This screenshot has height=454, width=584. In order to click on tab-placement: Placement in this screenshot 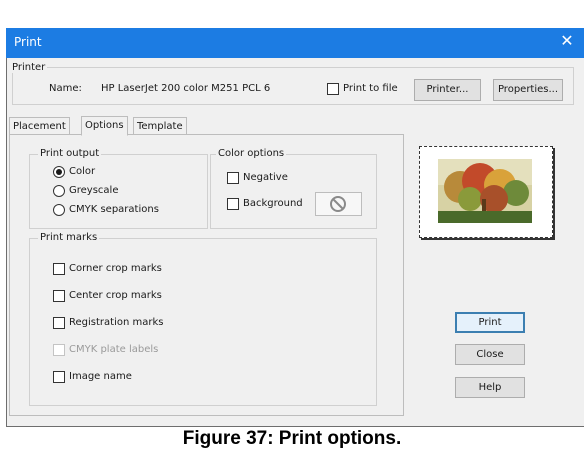, I will do `click(39, 126)`.